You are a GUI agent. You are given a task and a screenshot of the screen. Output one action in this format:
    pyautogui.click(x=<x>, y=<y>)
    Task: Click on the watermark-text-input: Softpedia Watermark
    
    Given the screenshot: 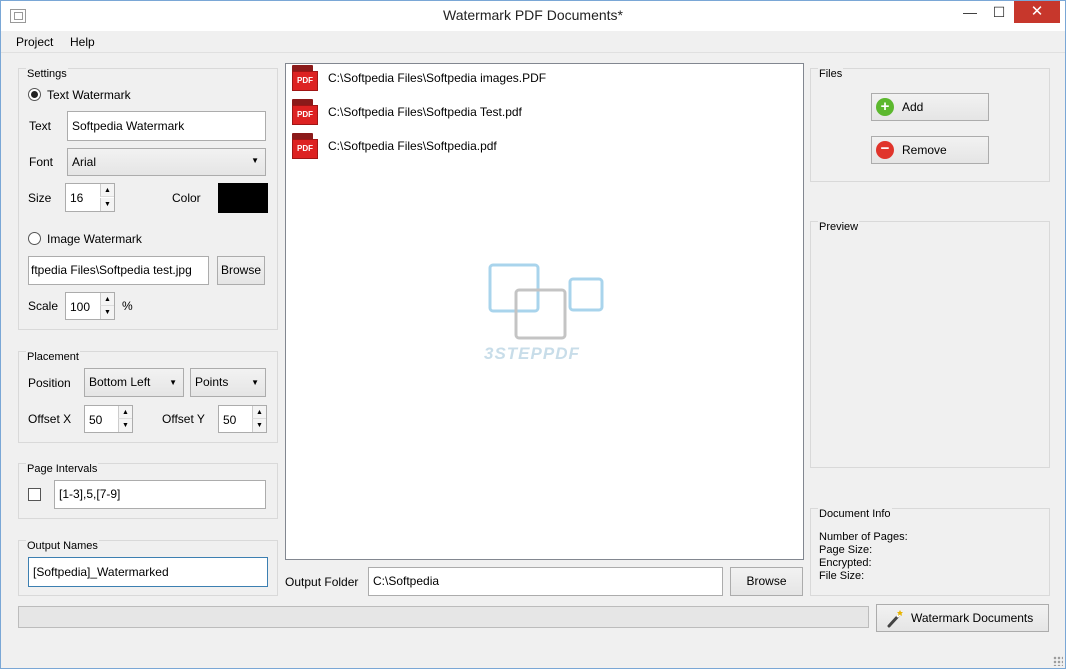 What is the action you would take?
    pyautogui.click(x=166, y=126)
    